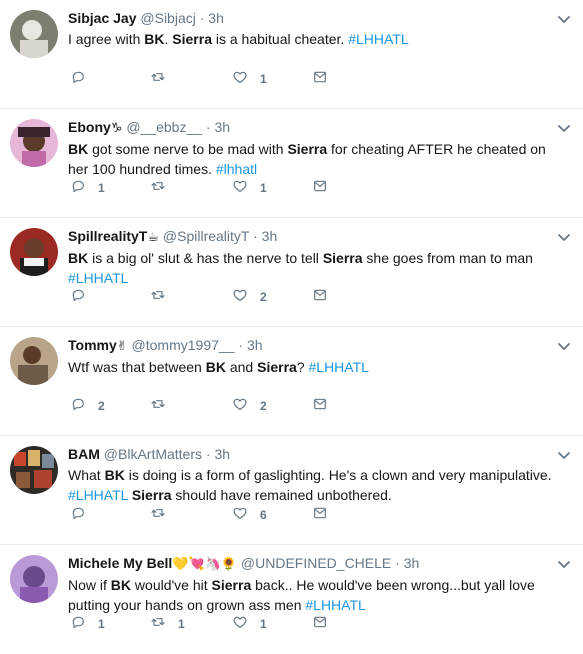 The height and width of the screenshot is (654, 583). What do you see at coordinates (167, 18) in the screenshot?
I see `author-handle: @Sibjacj` at bounding box center [167, 18].